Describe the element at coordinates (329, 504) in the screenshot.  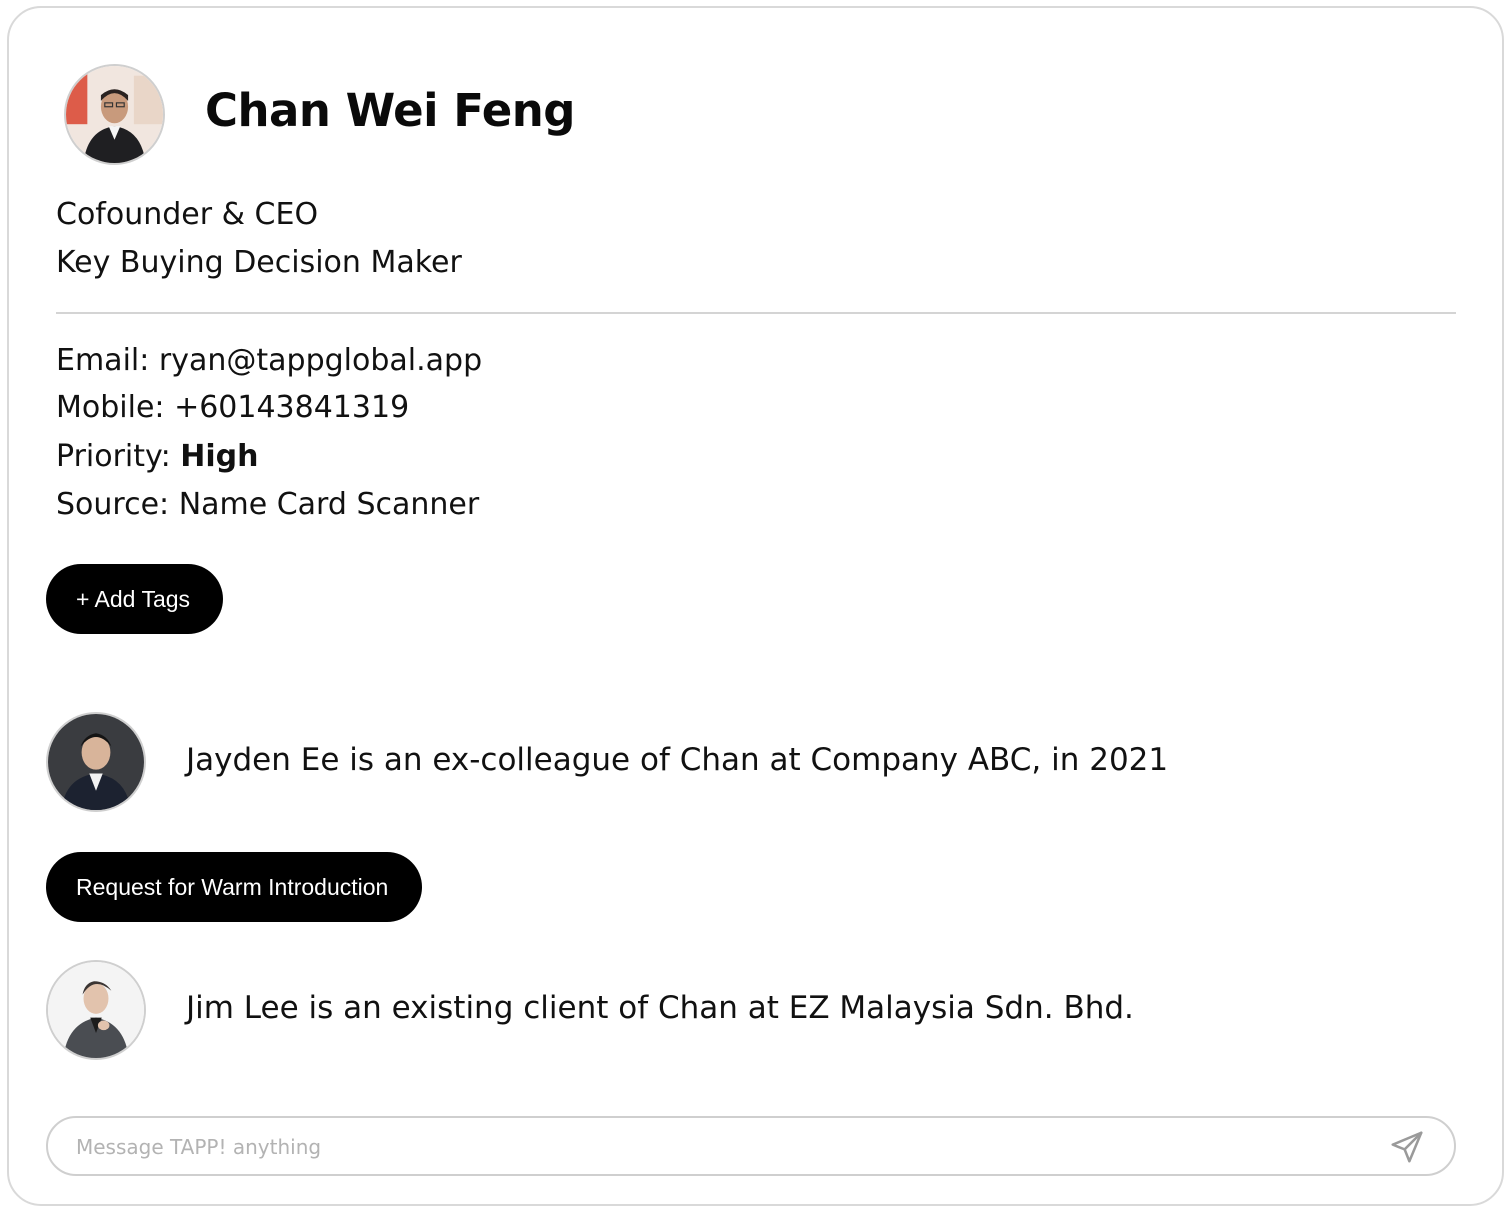
I see `source-value: Name Card Scanner` at that location.